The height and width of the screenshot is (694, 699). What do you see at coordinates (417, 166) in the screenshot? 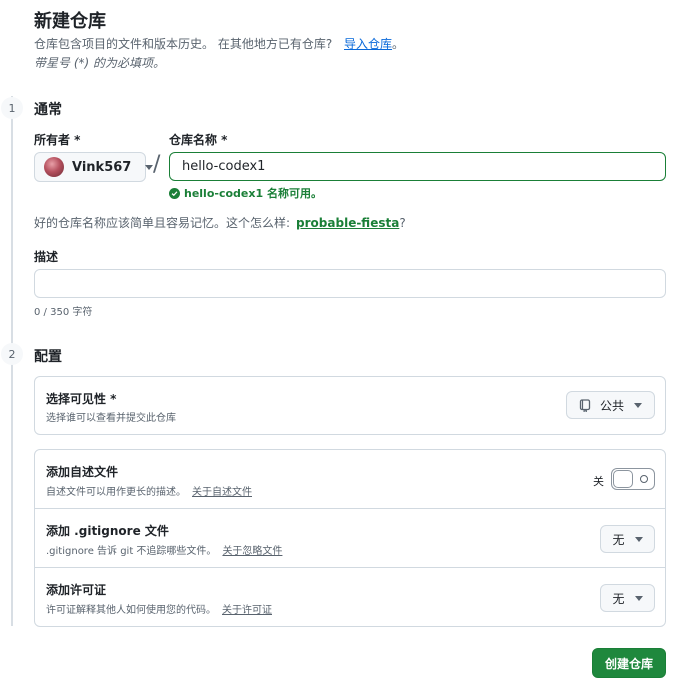
I see `repo-name-input` at bounding box center [417, 166].